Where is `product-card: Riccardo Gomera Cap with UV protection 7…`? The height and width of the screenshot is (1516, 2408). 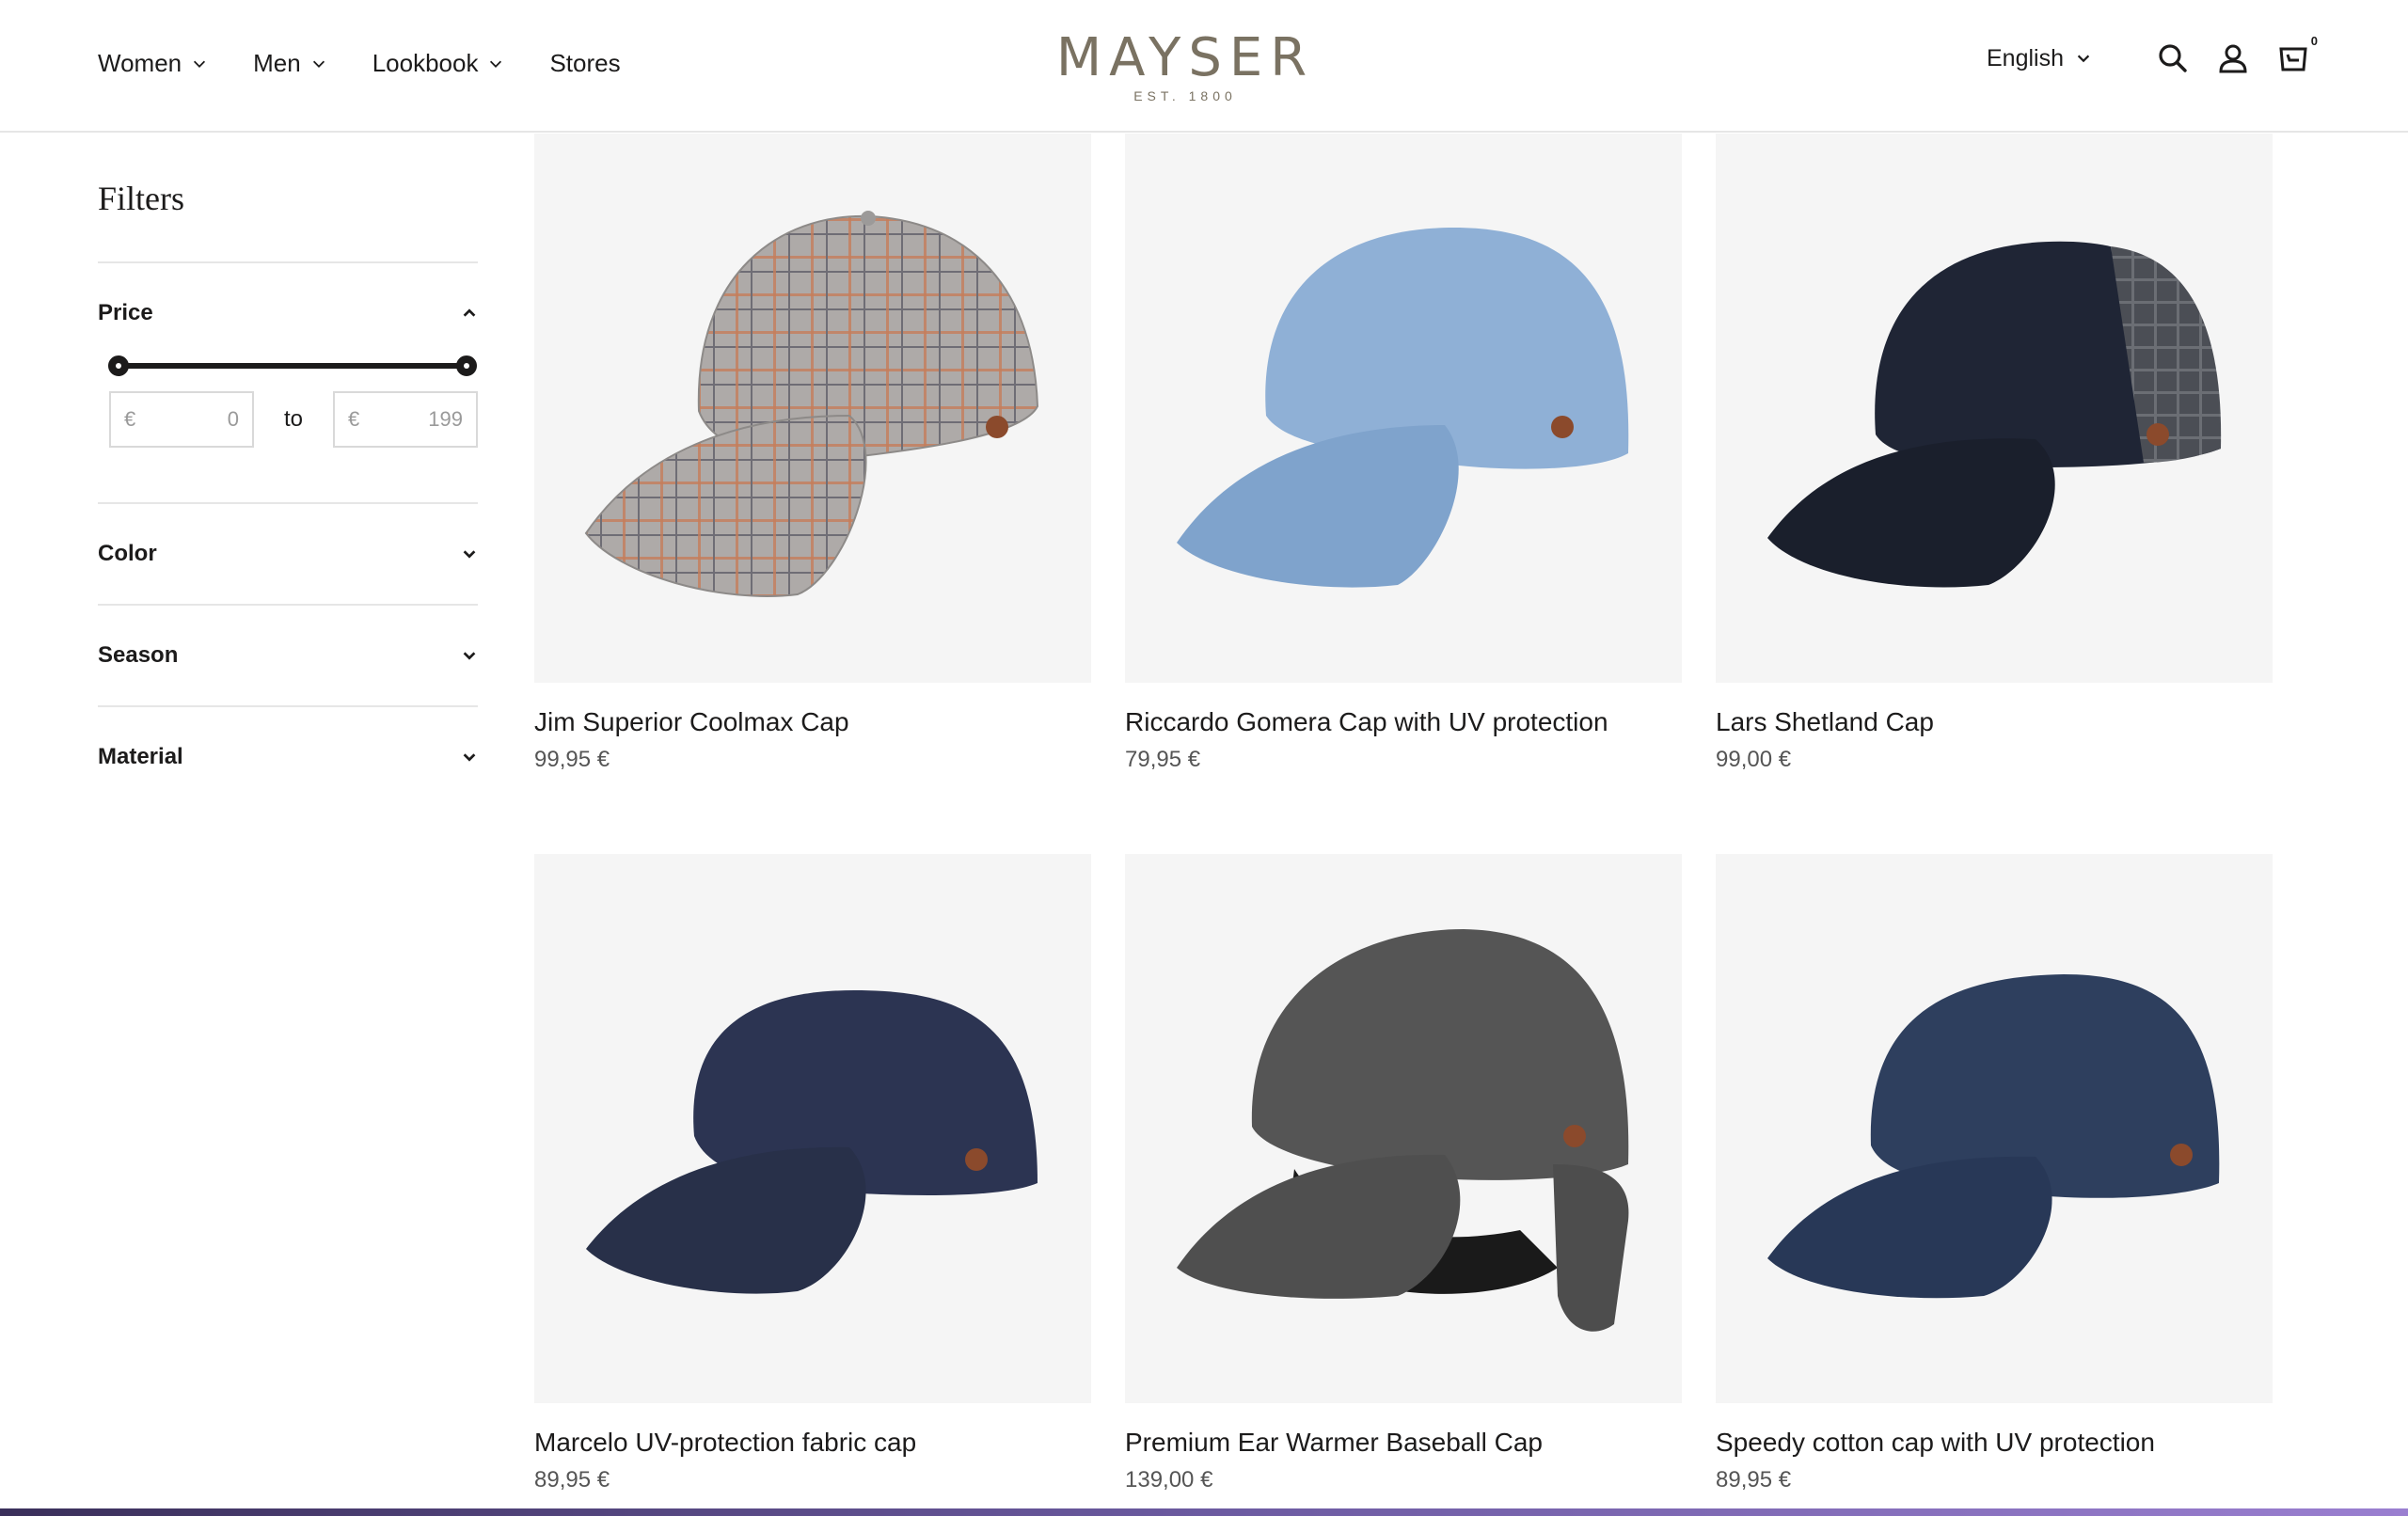
product-card: Riccardo Gomera Cap with UV protection 7… is located at coordinates (1404, 453).